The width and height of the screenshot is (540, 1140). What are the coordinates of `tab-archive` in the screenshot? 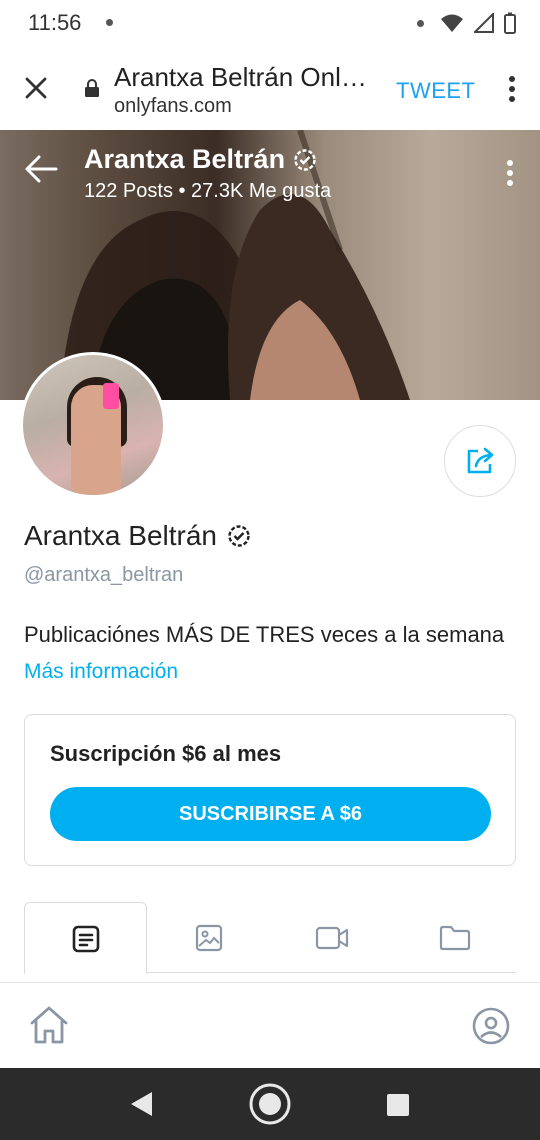 It's located at (454, 938).